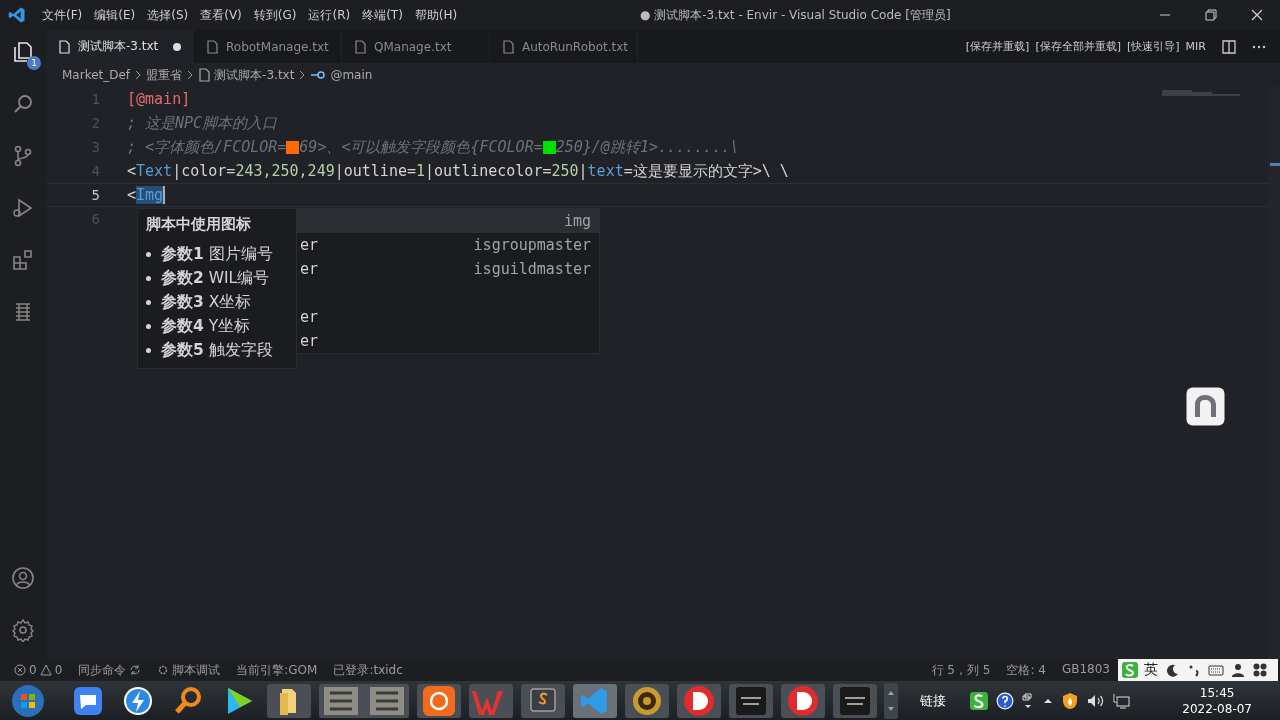 The height and width of the screenshot is (720, 1280). What do you see at coordinates (164, 75) in the screenshot?
I see `breadcrumb-item: 盟重省` at bounding box center [164, 75].